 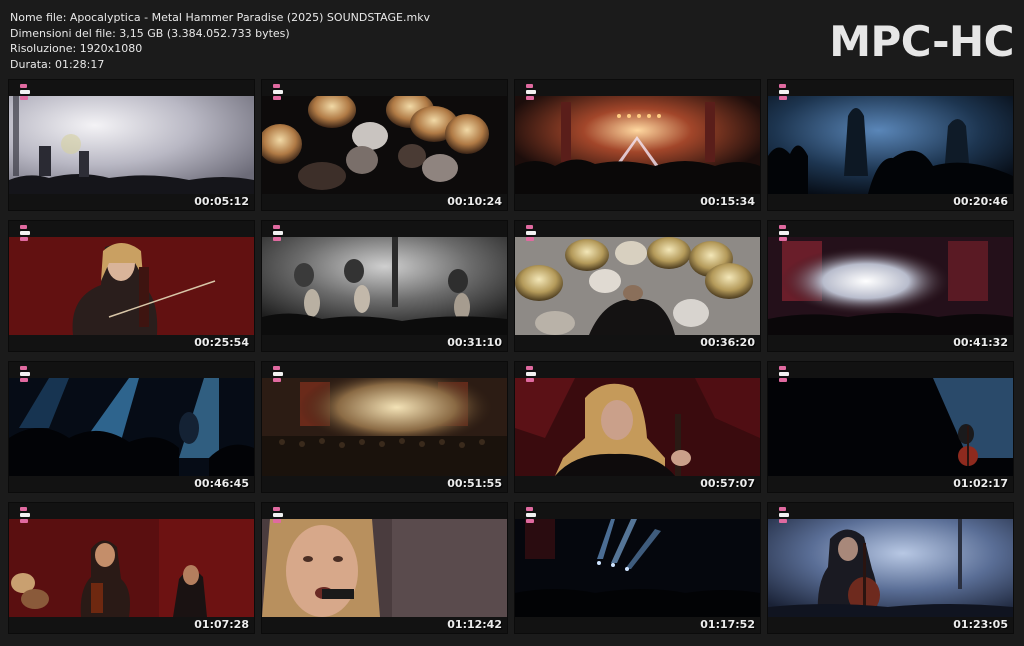 I want to click on thumbnail: 00:20:46, so click(x=890, y=145).